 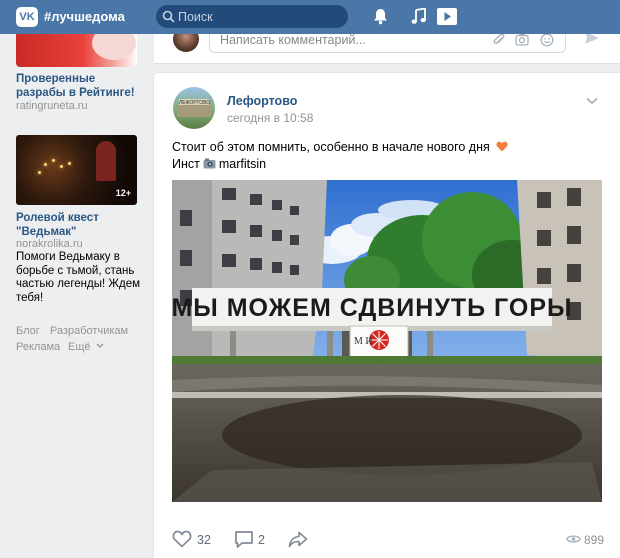 I want to click on comment-icon, so click(x=244, y=539).